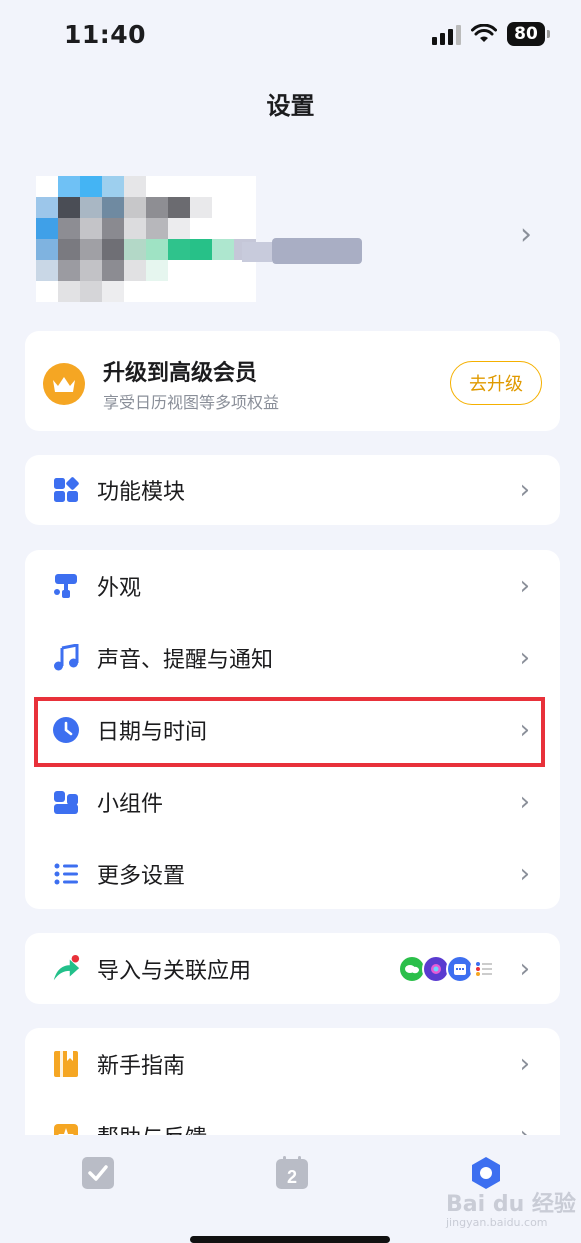 The width and height of the screenshot is (581, 1243). What do you see at coordinates (105, 34) in the screenshot?
I see `status-time: 11:40` at bounding box center [105, 34].